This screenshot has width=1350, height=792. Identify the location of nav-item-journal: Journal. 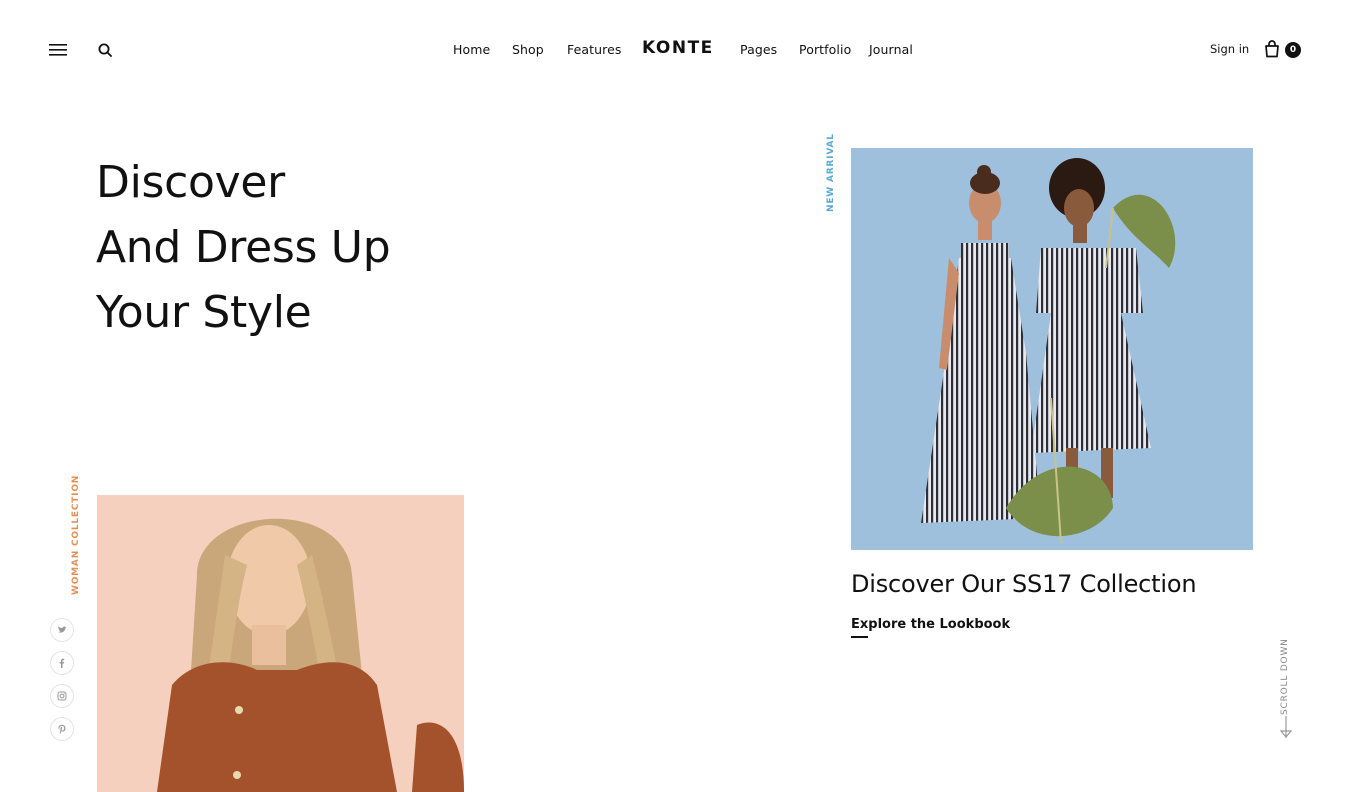
(891, 49).